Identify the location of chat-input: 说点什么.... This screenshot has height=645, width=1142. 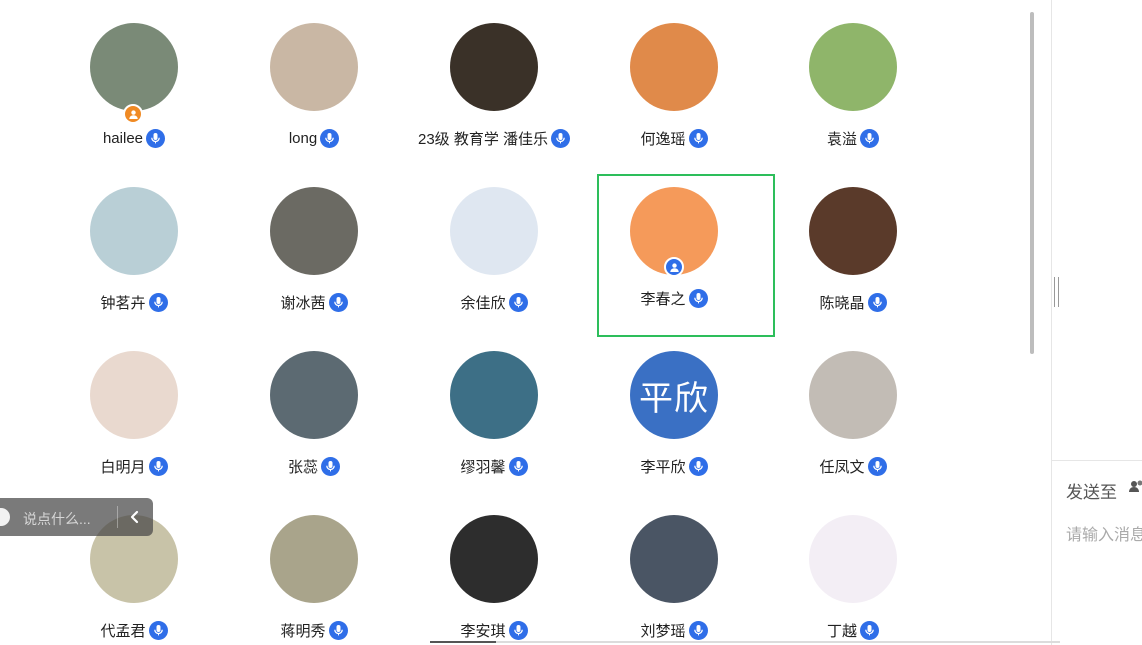
(57, 519).